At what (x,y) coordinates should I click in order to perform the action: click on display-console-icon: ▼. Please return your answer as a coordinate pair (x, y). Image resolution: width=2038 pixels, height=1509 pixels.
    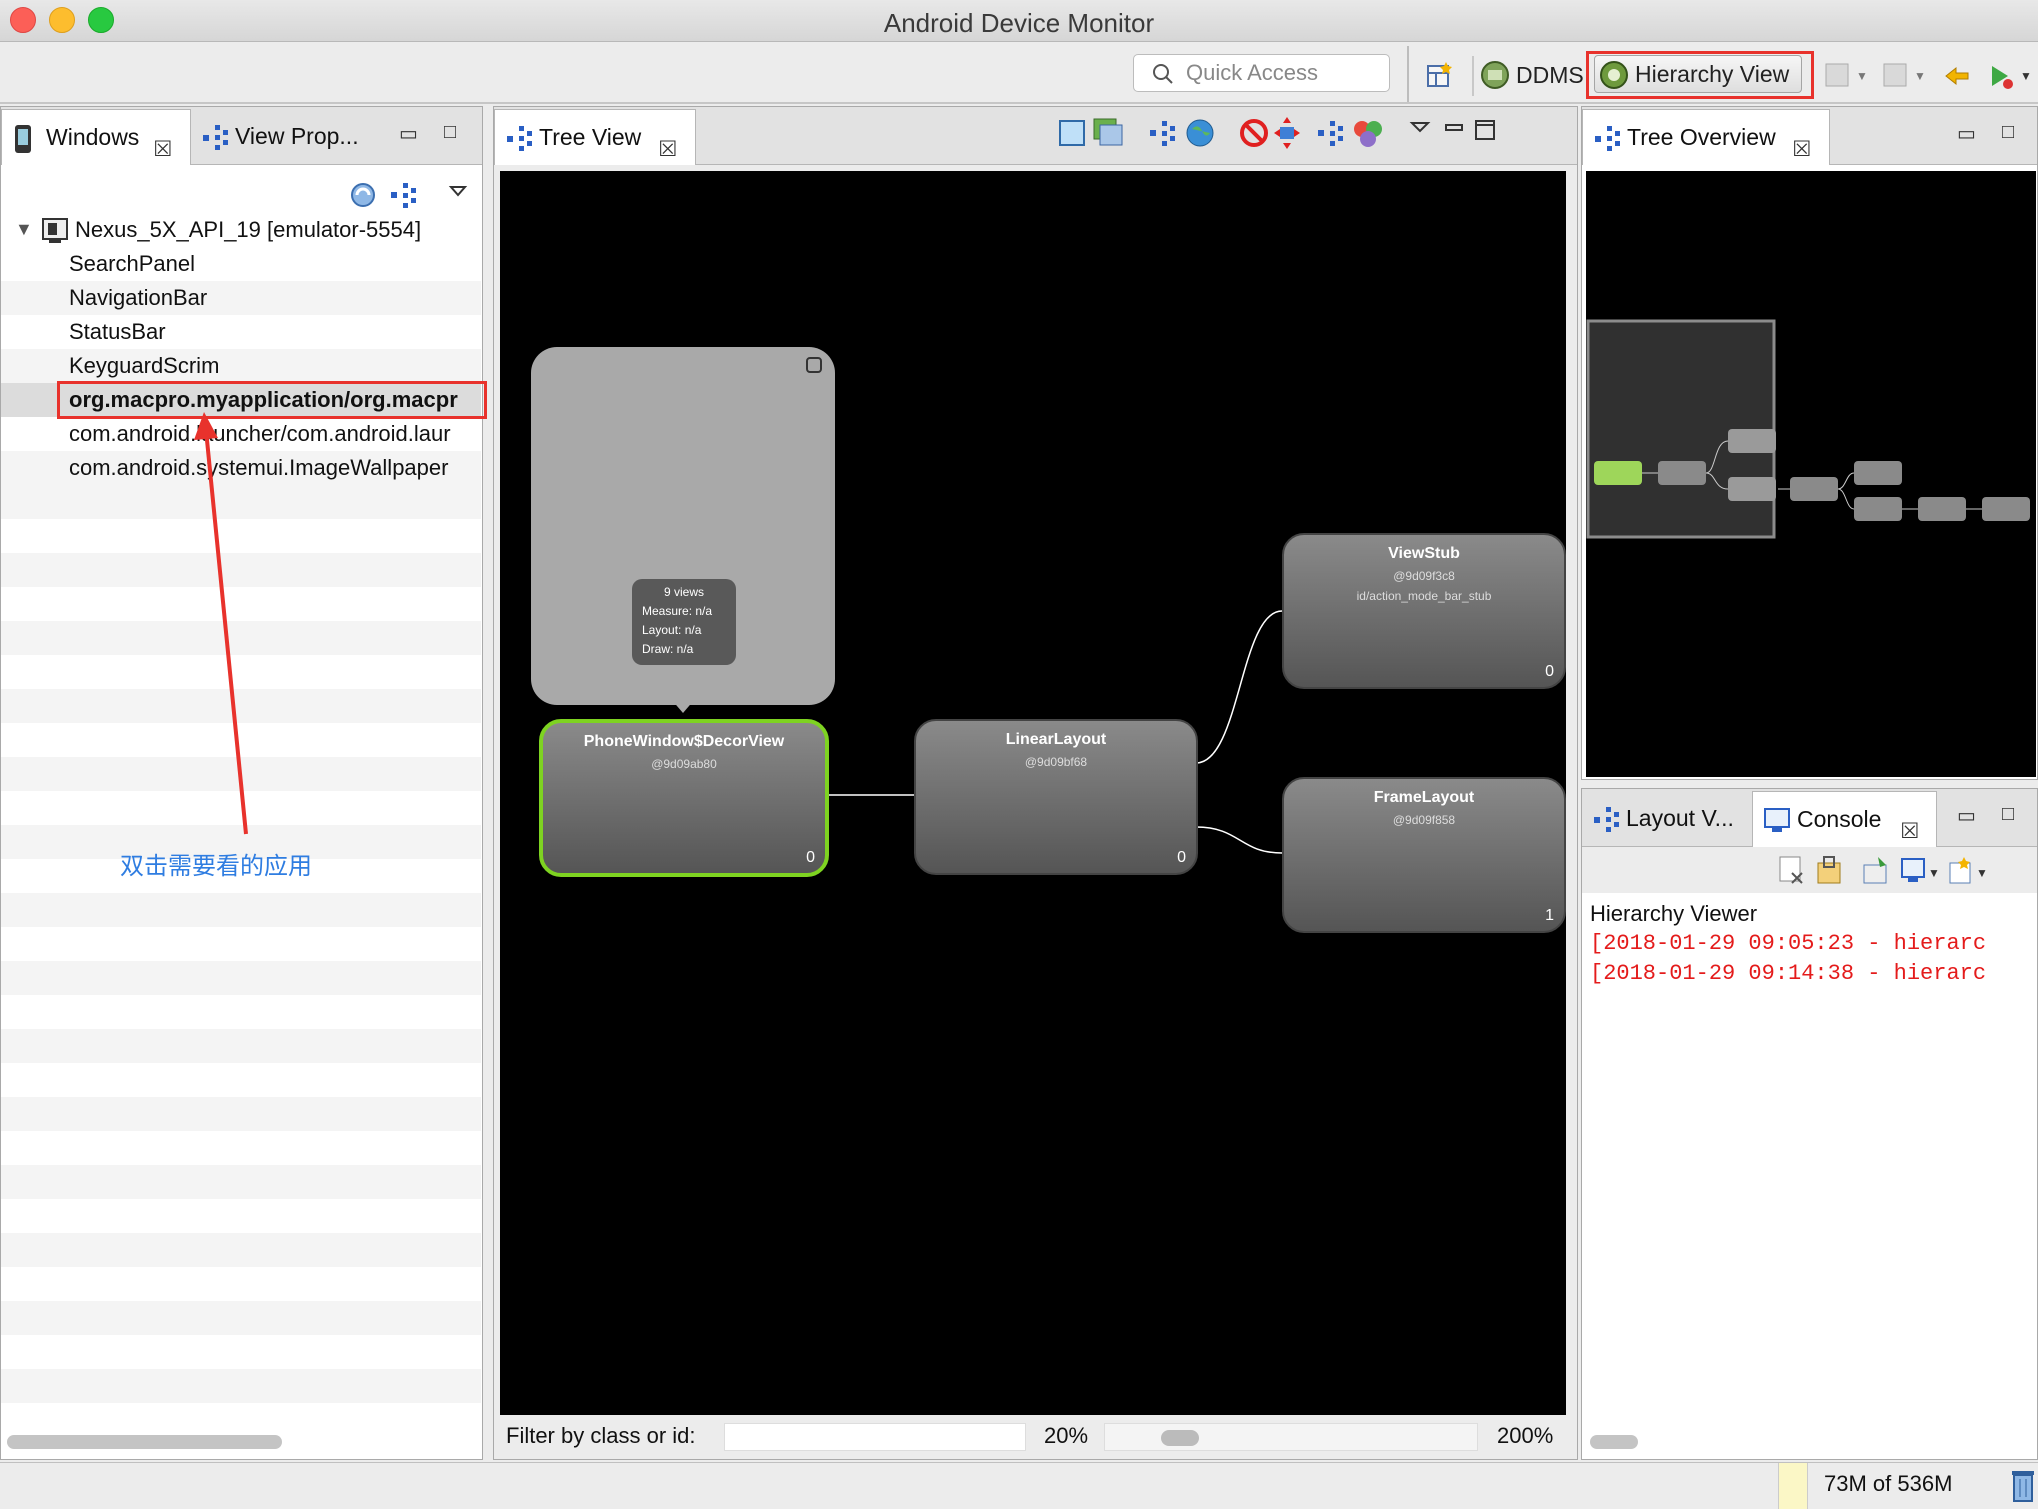
    Looking at the image, I should click on (1920, 870).